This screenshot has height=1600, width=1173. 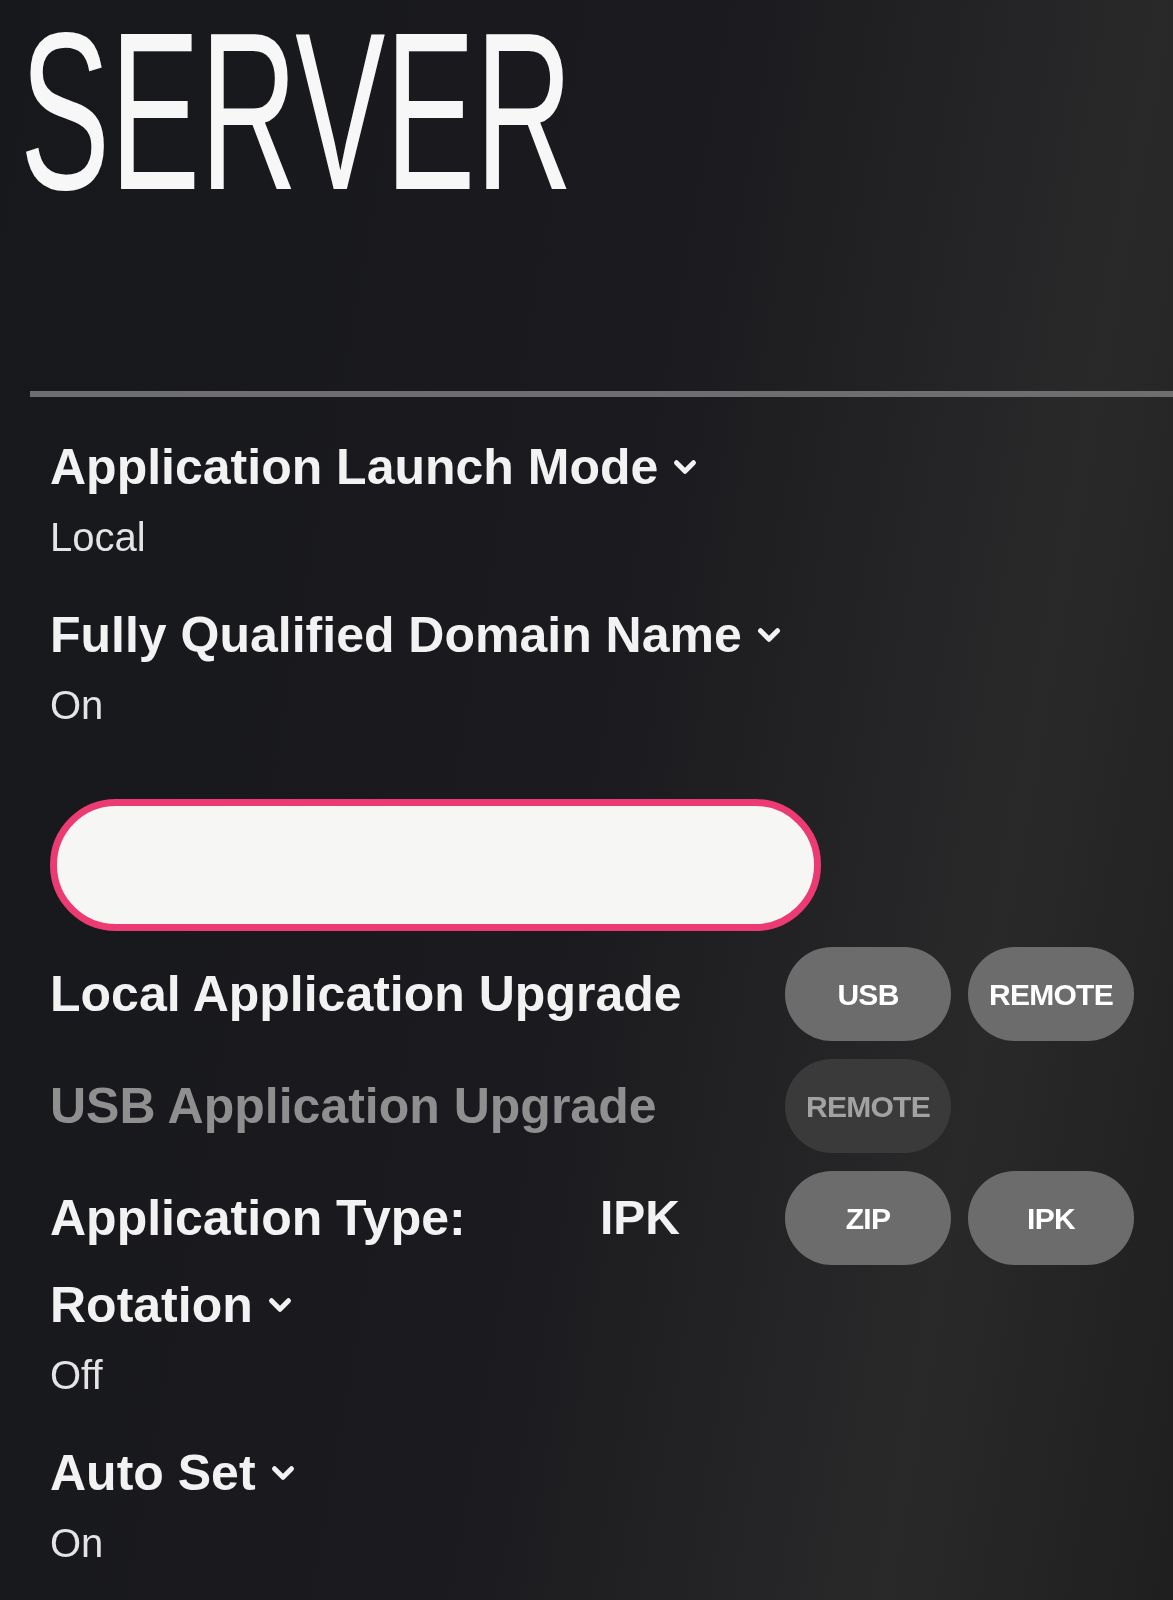 I want to click on setting-label: Application Type:, so click(x=258, y=1218).